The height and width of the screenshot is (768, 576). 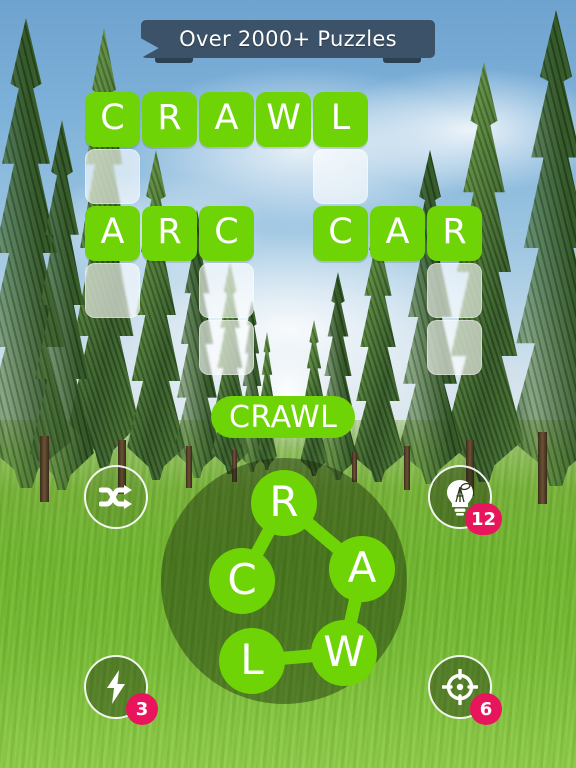 I want to click on wheel-letter-label: C, so click(x=242, y=579).